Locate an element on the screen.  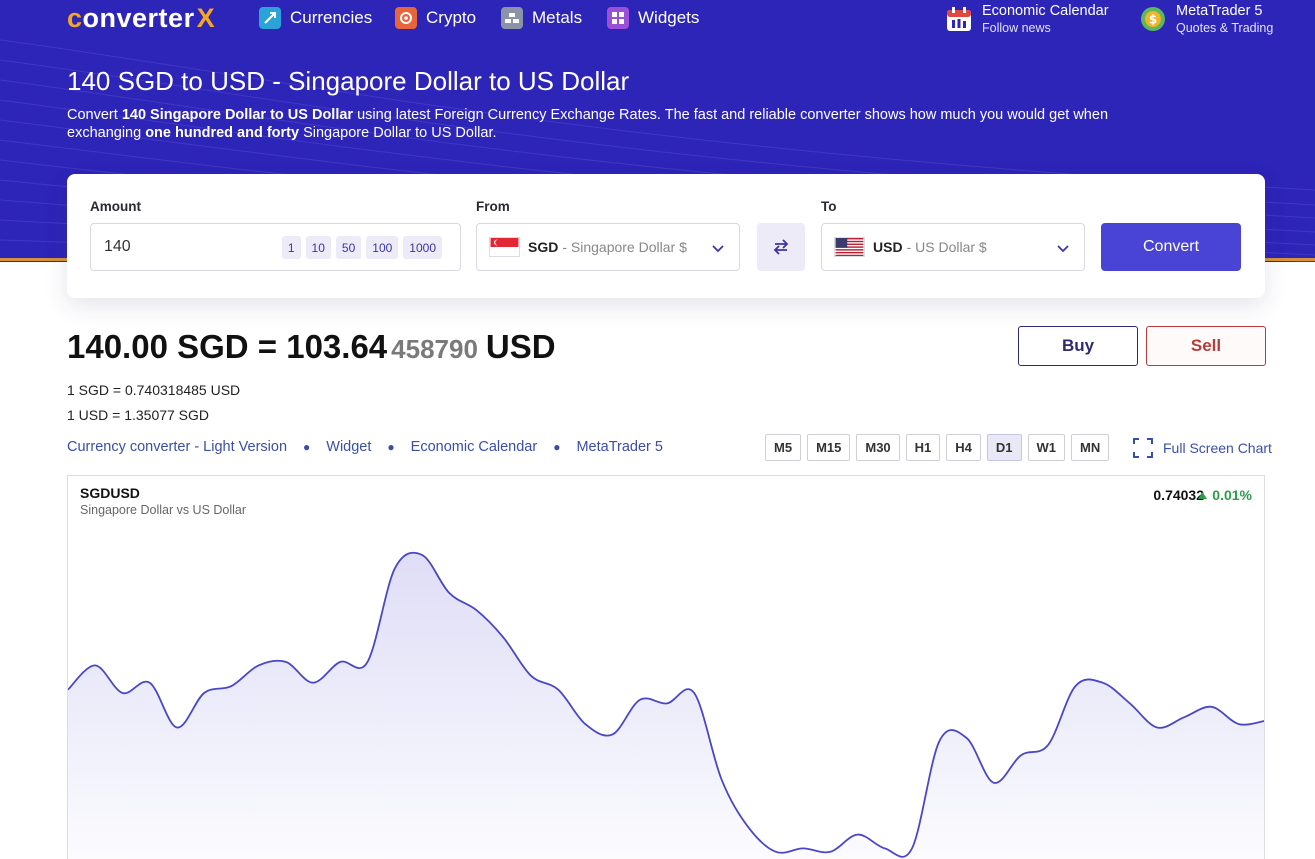
nav-crypto-label: Crypto is located at coordinates (451, 17).